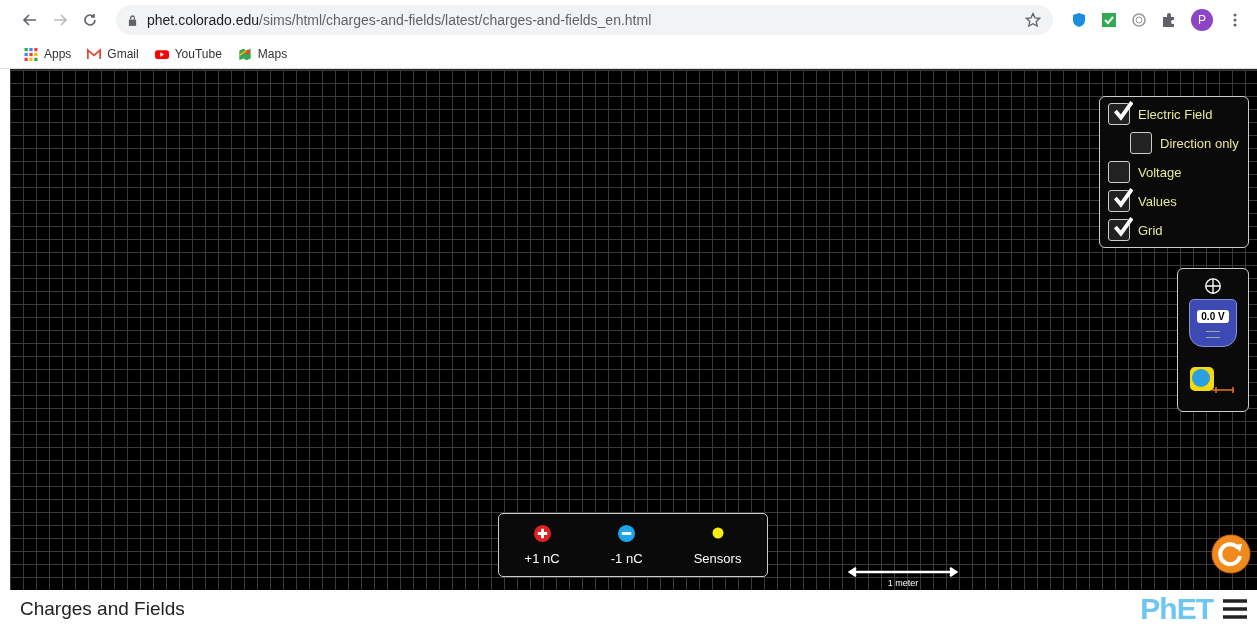 Image resolution: width=1257 pixels, height=627 pixels. I want to click on checkbox-option: Voltage, so click(1174, 172).